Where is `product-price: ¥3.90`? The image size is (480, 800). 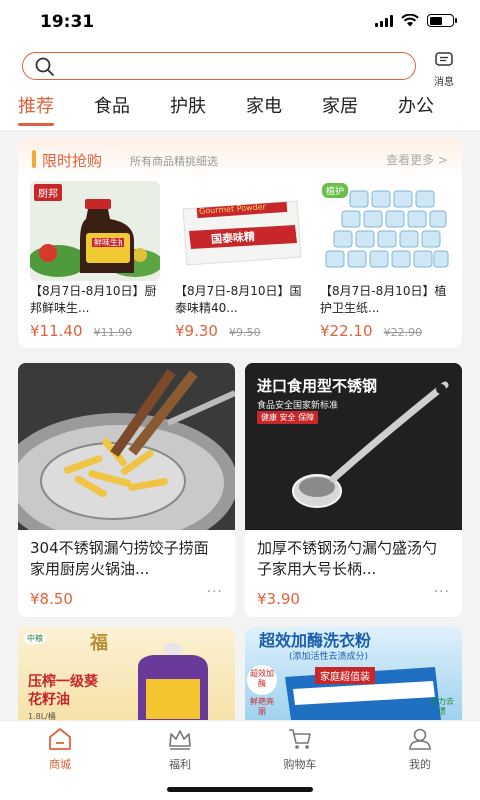 product-price: ¥3.90 is located at coordinates (278, 599).